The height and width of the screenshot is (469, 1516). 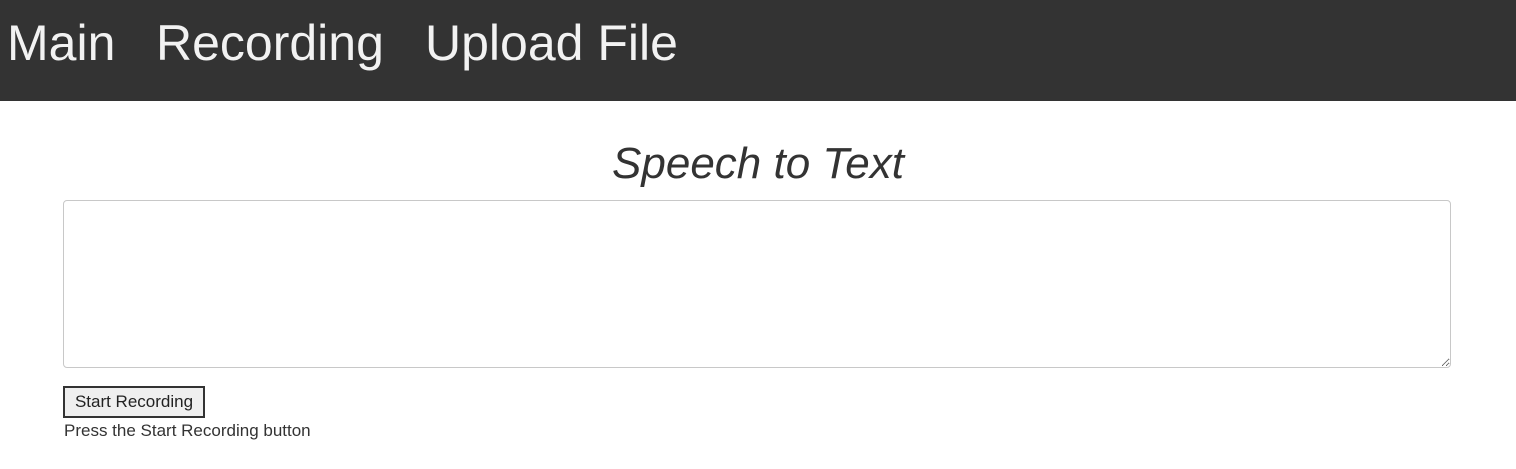 What do you see at coordinates (61, 43) in the screenshot?
I see `nav-link-main: Main` at bounding box center [61, 43].